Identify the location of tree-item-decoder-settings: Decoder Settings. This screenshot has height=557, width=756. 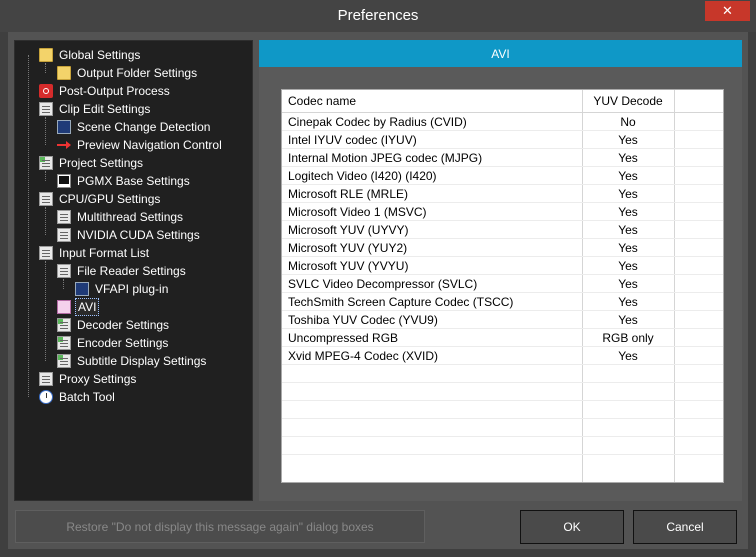
(114, 325).